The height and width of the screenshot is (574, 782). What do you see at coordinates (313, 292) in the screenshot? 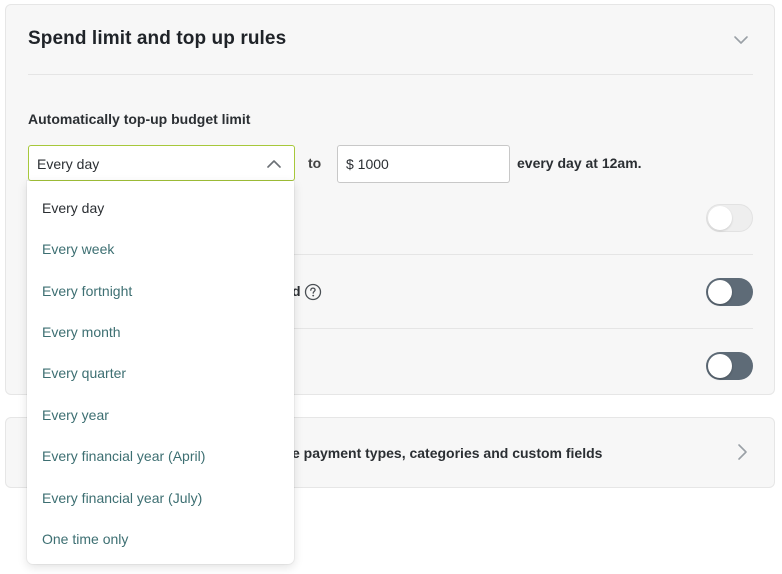
I see `question-circle-icon` at bounding box center [313, 292].